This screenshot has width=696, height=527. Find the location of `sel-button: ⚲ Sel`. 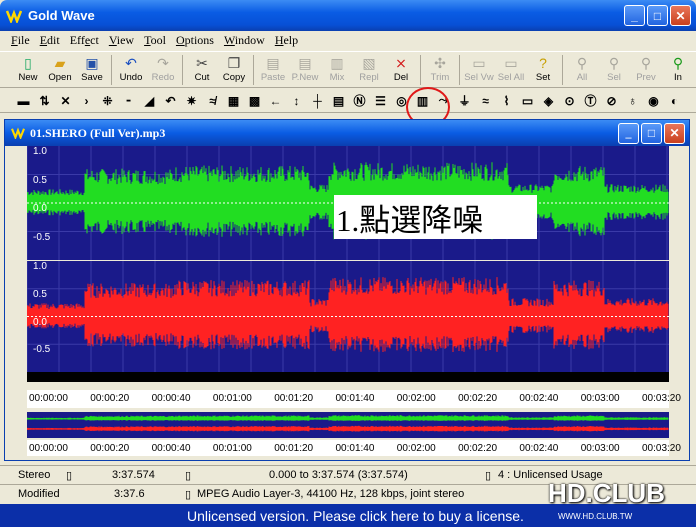

sel-button: ⚲ Sel is located at coordinates (614, 69).